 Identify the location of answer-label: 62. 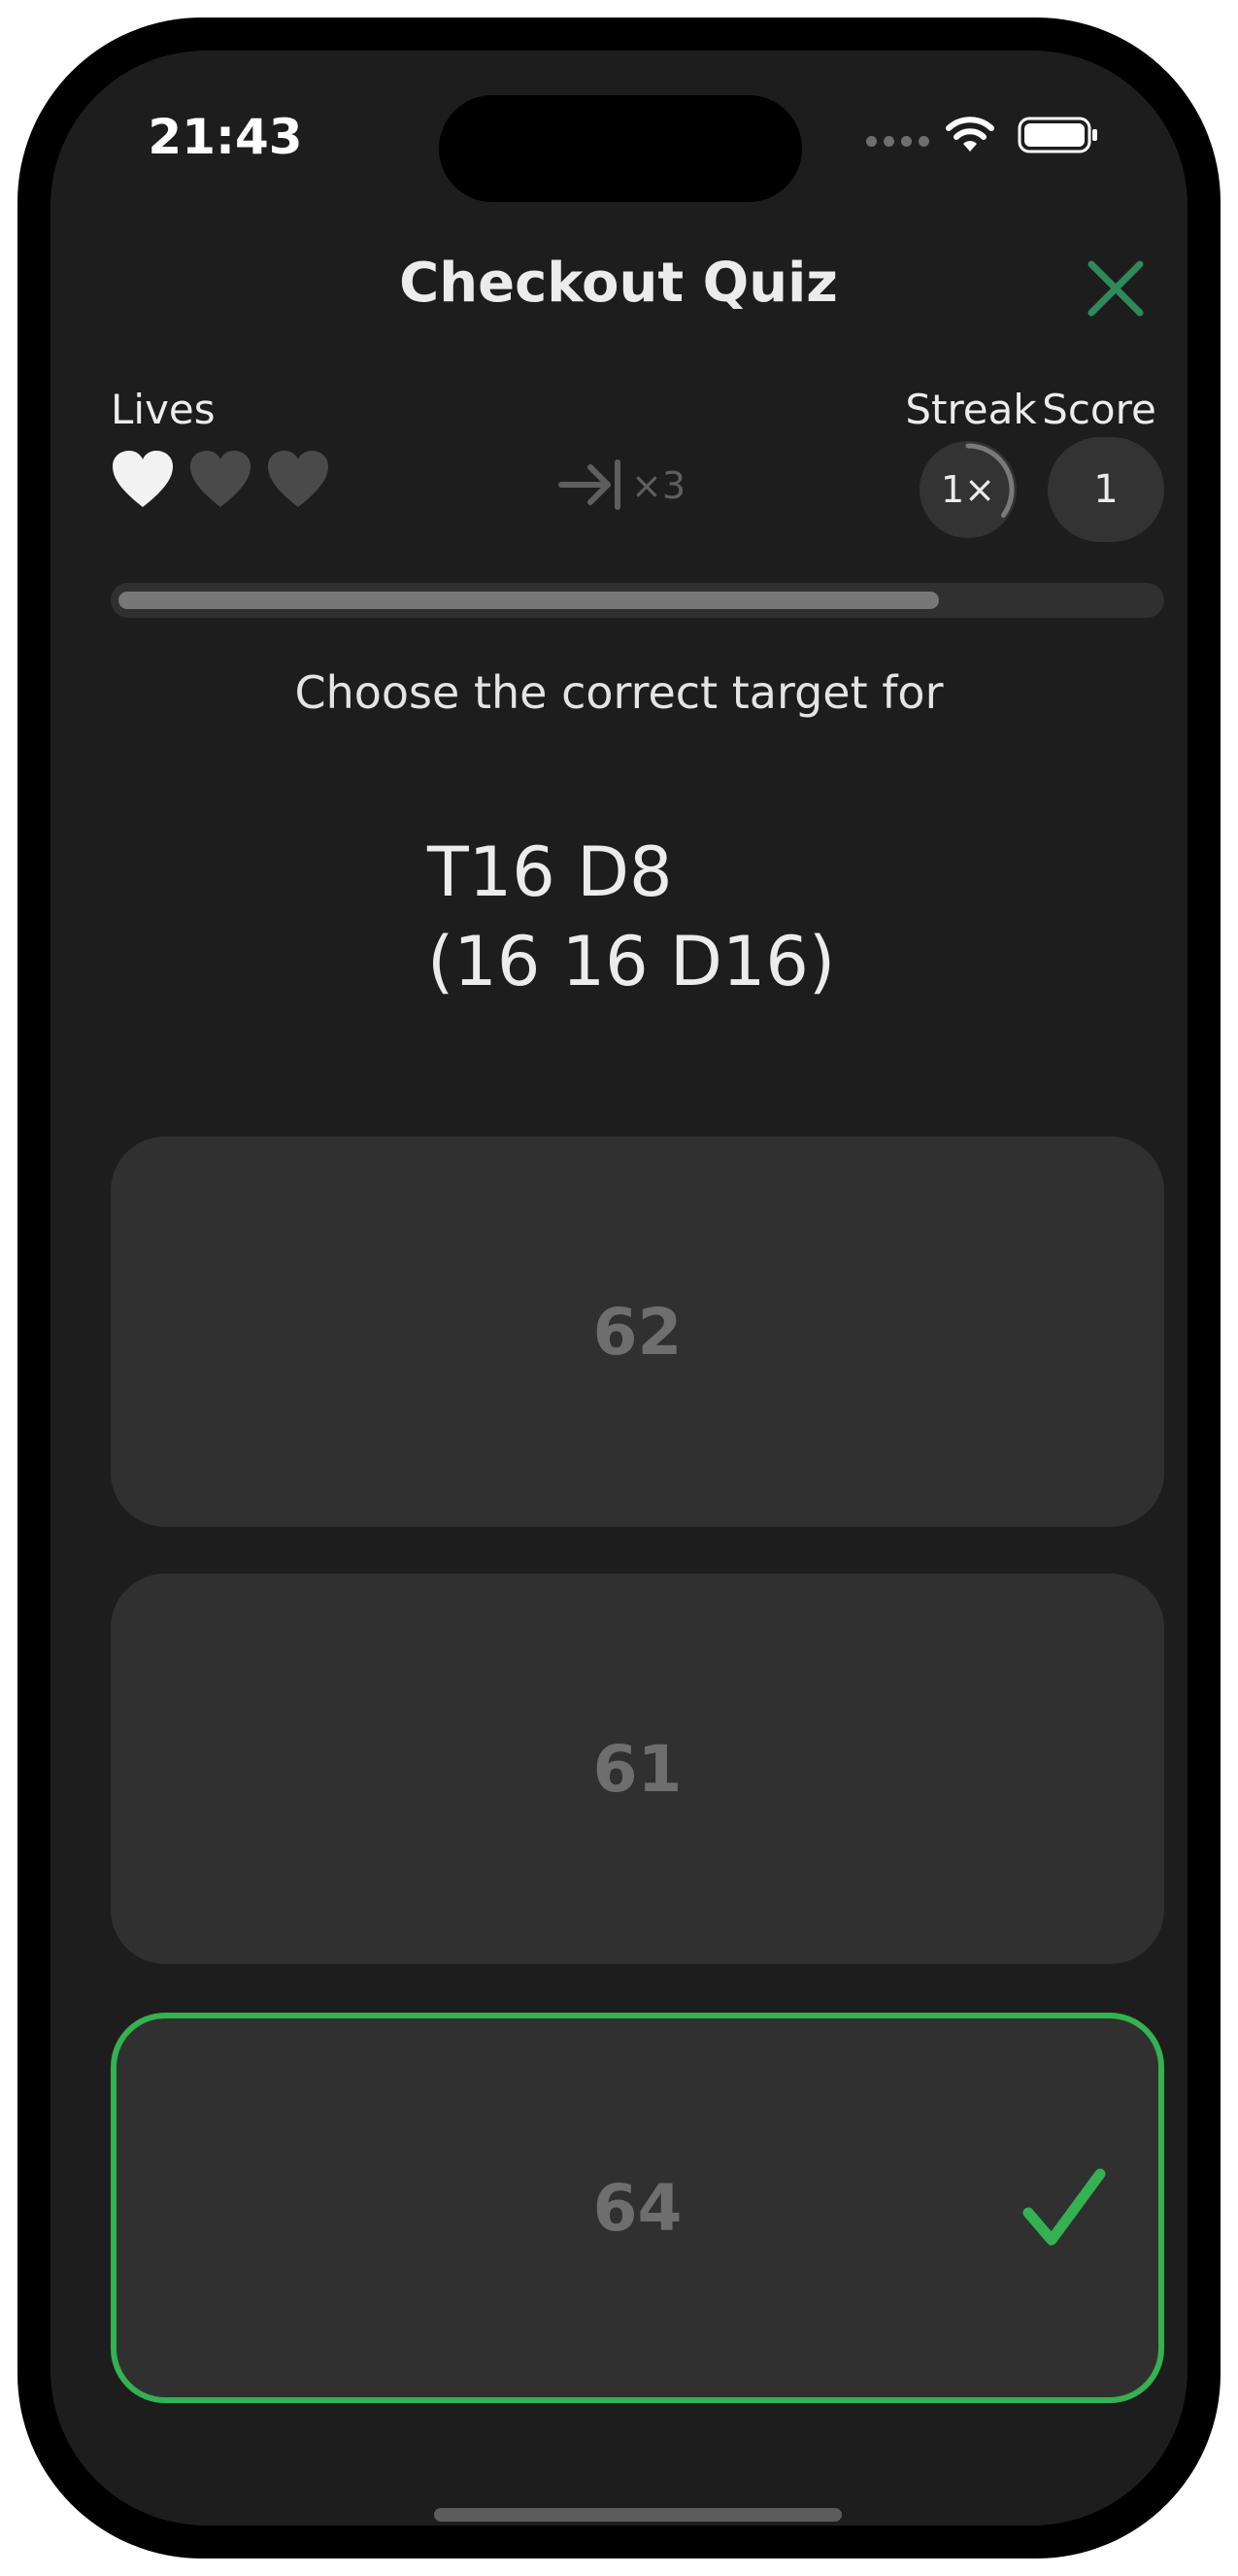
(637, 1332).